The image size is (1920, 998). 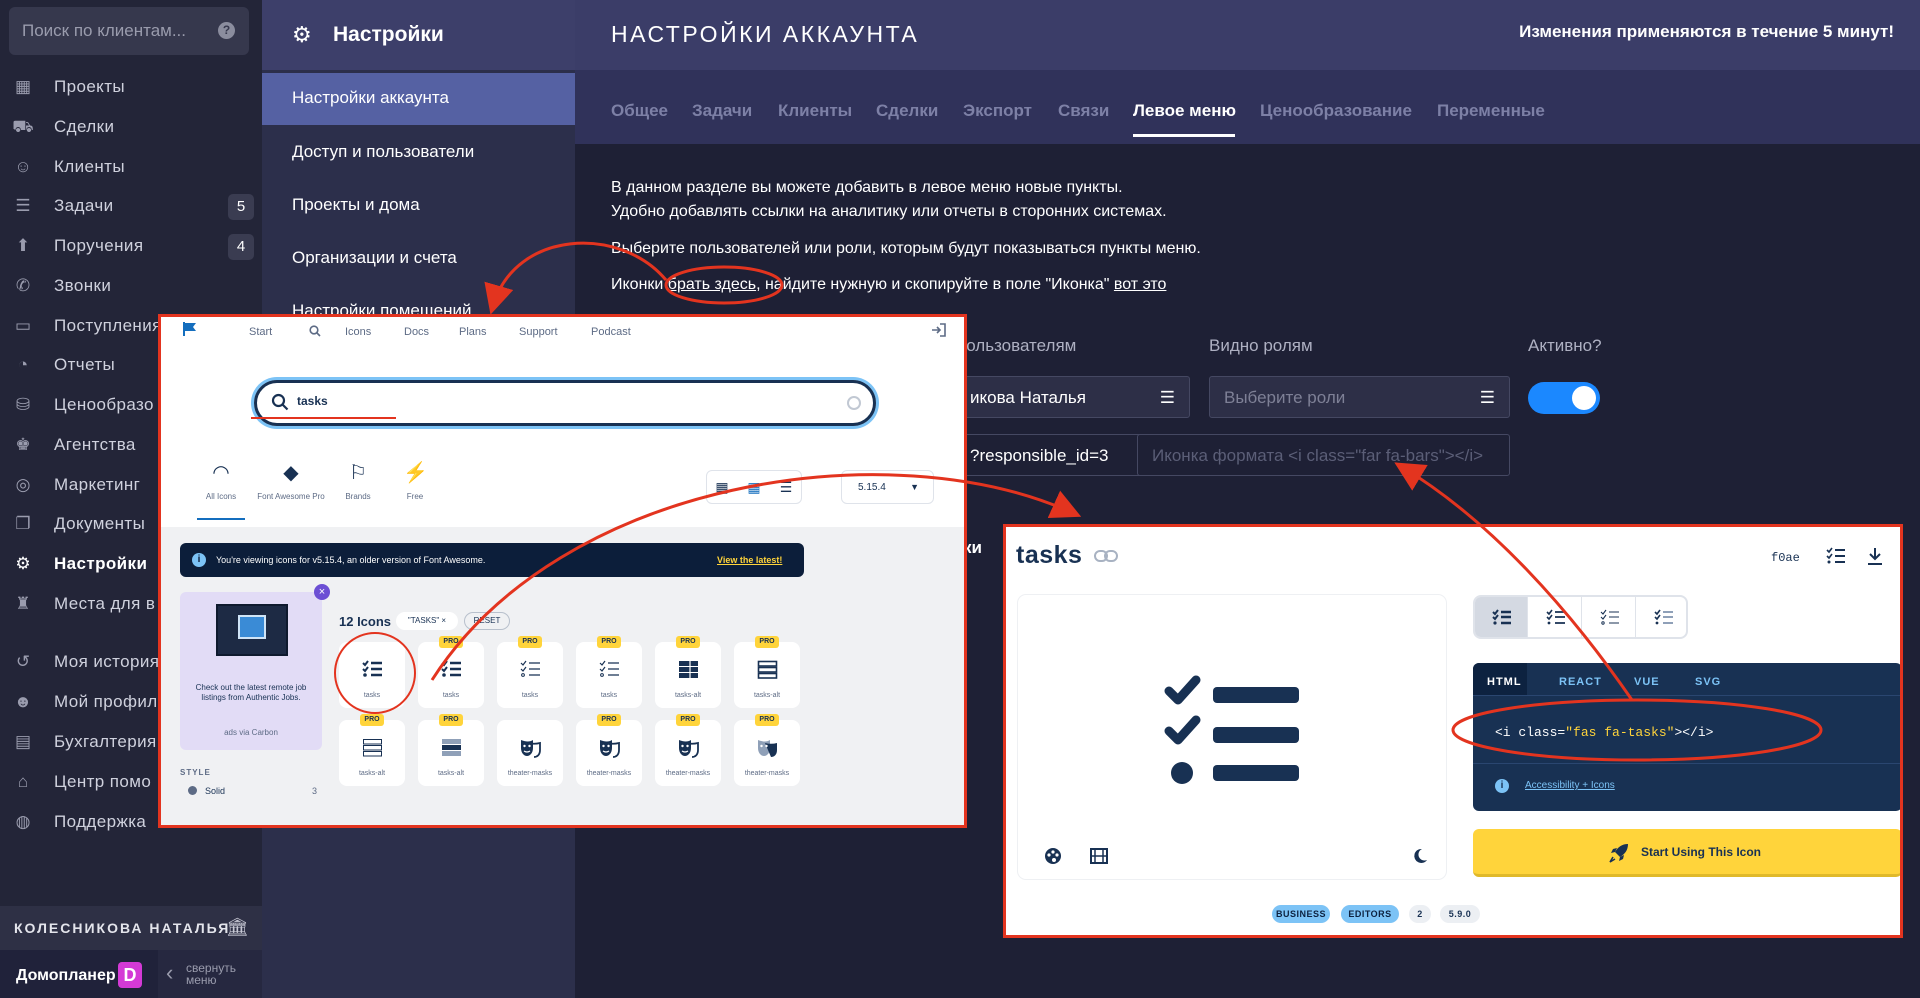 I want to click on badge-business: BUSINESS, so click(x=1301, y=914).